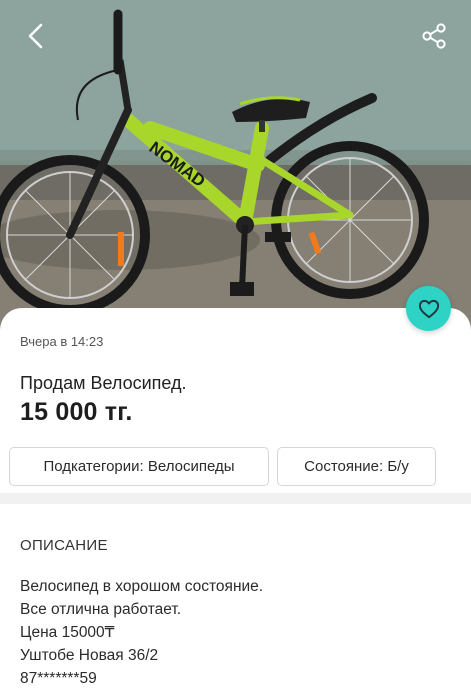 This screenshot has height=699, width=471. I want to click on section-divider, so click(235, 498).